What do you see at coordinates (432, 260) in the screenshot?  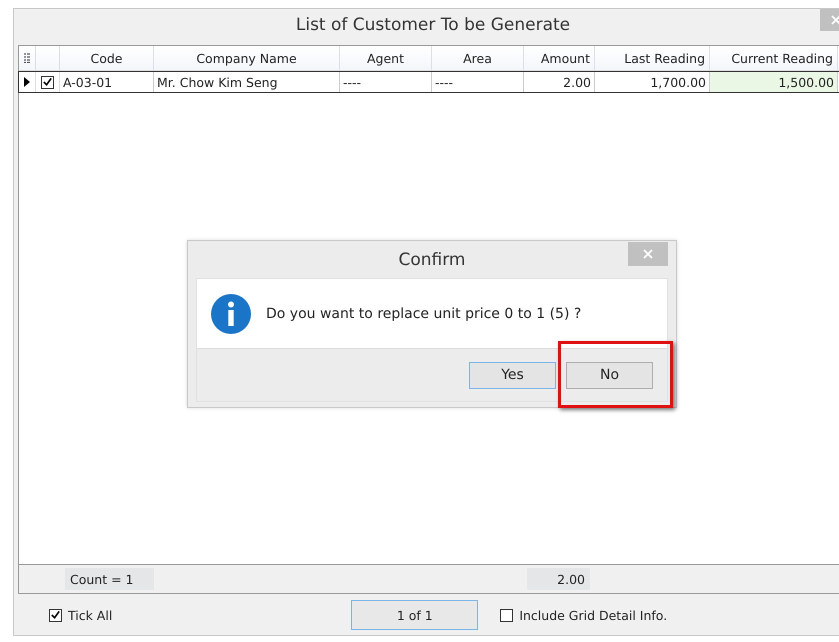 I see `dialog-title: Confirm` at bounding box center [432, 260].